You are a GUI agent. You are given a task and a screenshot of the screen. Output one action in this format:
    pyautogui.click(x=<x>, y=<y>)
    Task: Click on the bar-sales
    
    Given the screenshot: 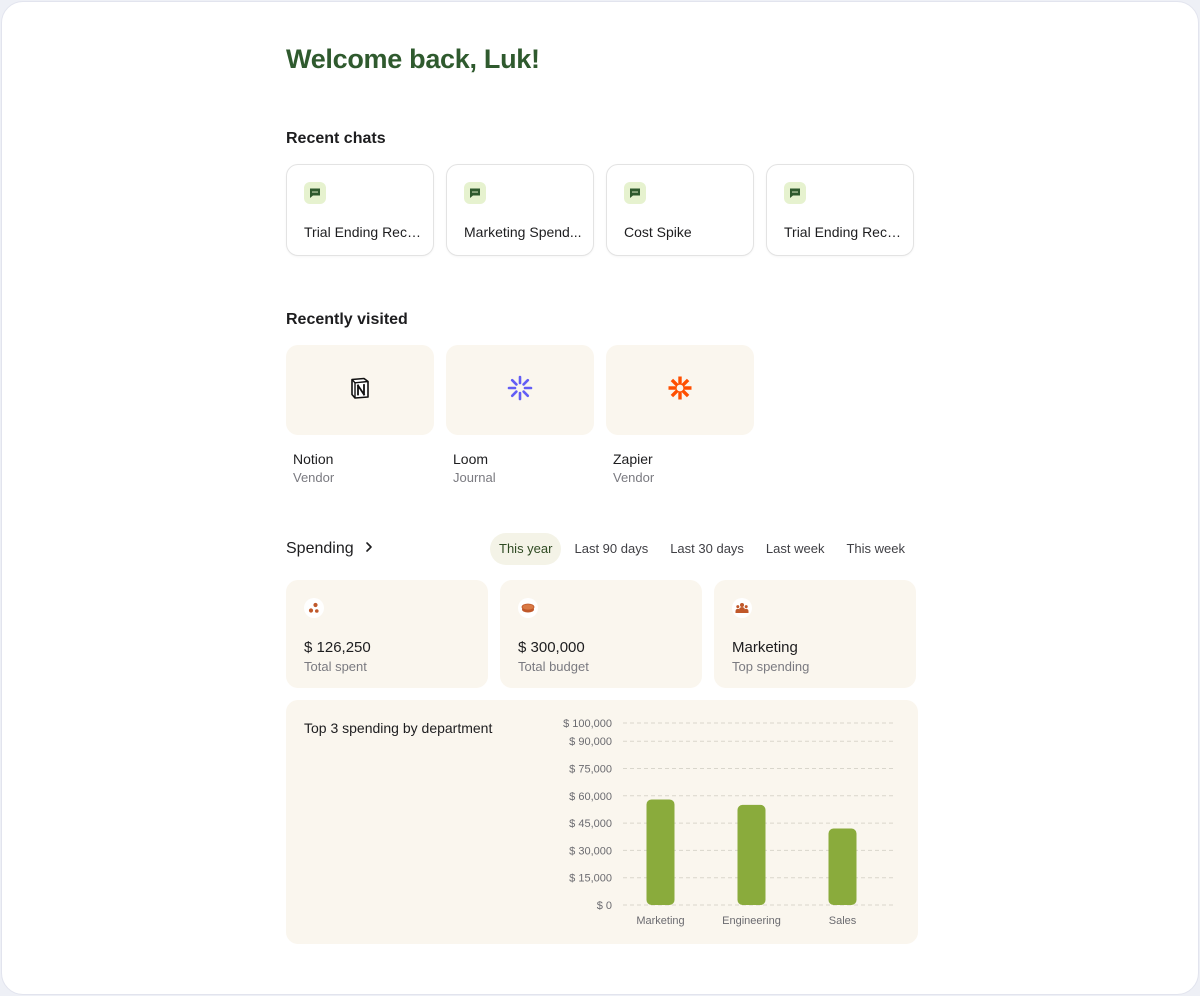 What is the action you would take?
    pyautogui.click(x=842, y=866)
    